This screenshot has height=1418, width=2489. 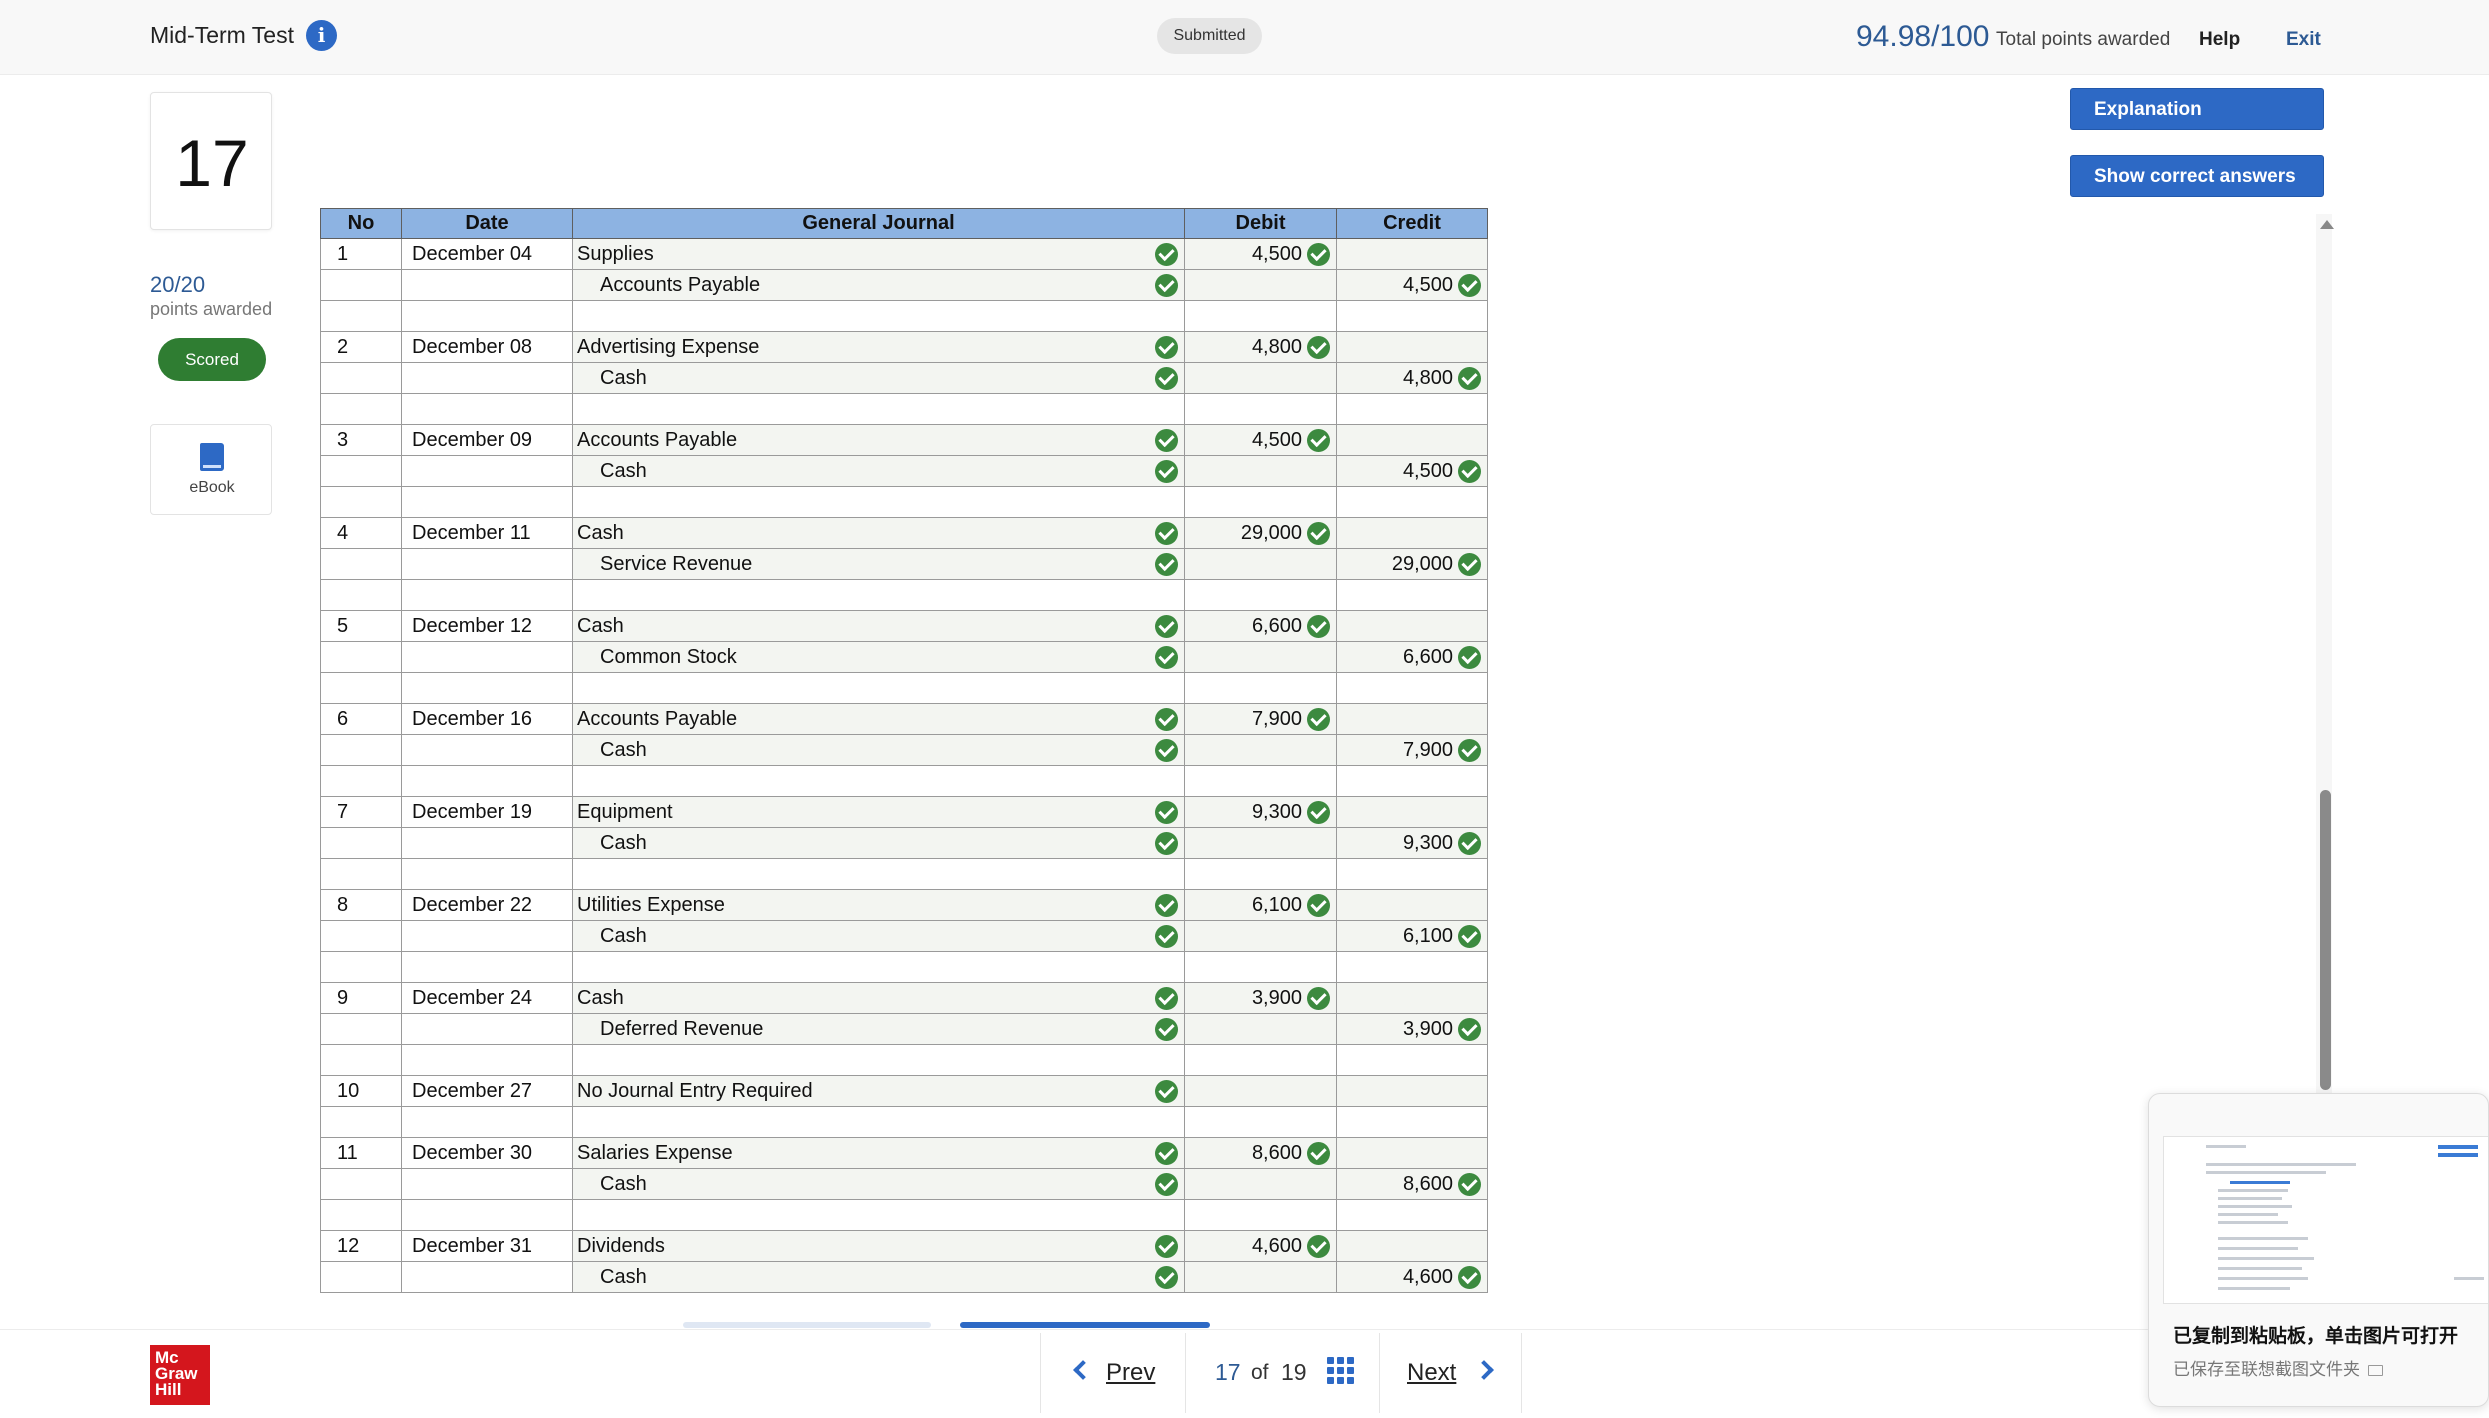 I want to click on credit-amount: 4,500, so click(x=1427, y=470).